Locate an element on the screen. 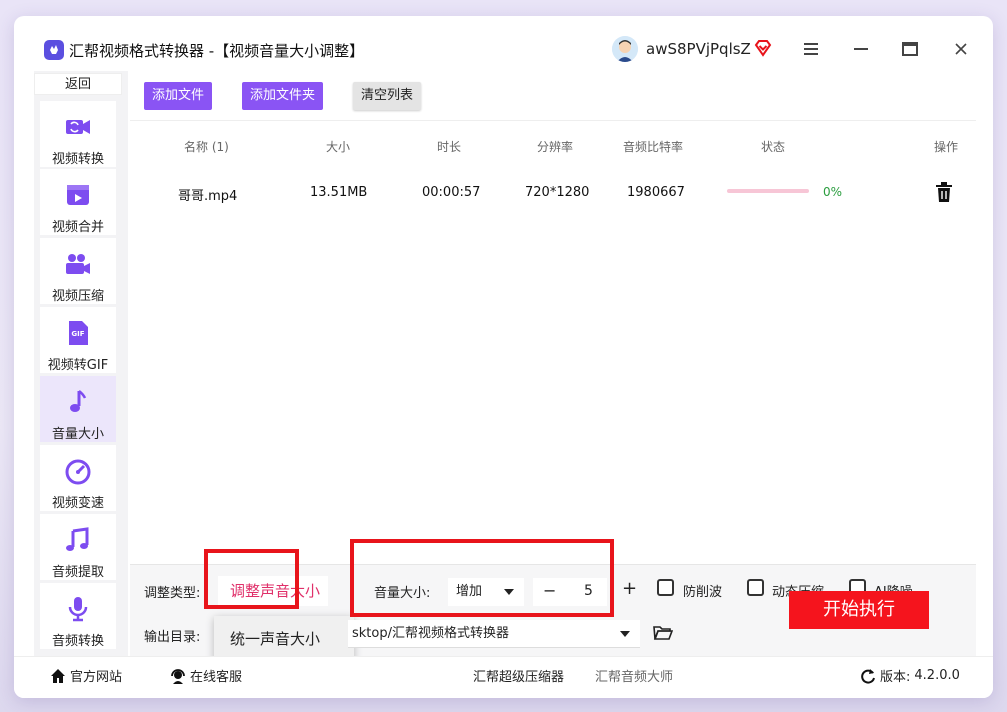  column-header-bitrate: 音频比特率 is located at coordinates (653, 146).